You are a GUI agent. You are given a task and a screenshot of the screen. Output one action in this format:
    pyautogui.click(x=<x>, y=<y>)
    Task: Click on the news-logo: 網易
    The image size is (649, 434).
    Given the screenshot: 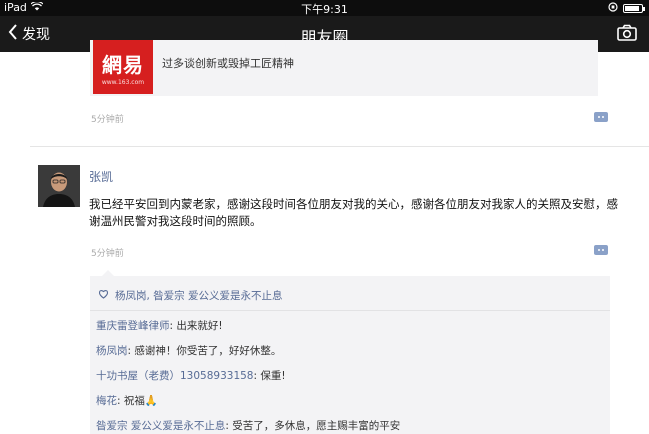 What is the action you would take?
    pyautogui.click(x=123, y=64)
    